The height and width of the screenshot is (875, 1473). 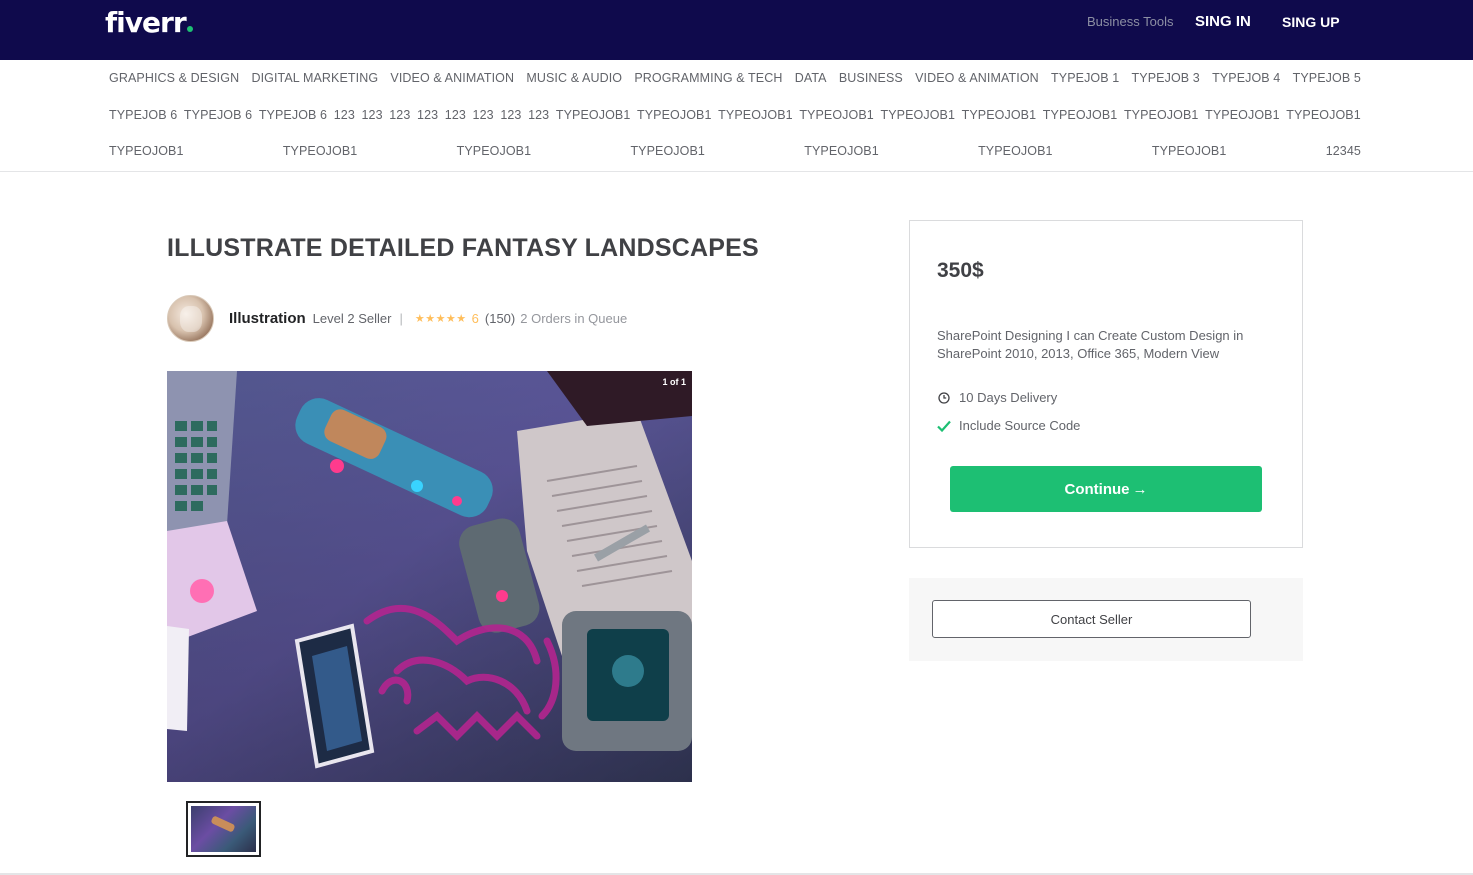 What do you see at coordinates (1223, 22) in the screenshot?
I see `sign-in-link: SING IN` at bounding box center [1223, 22].